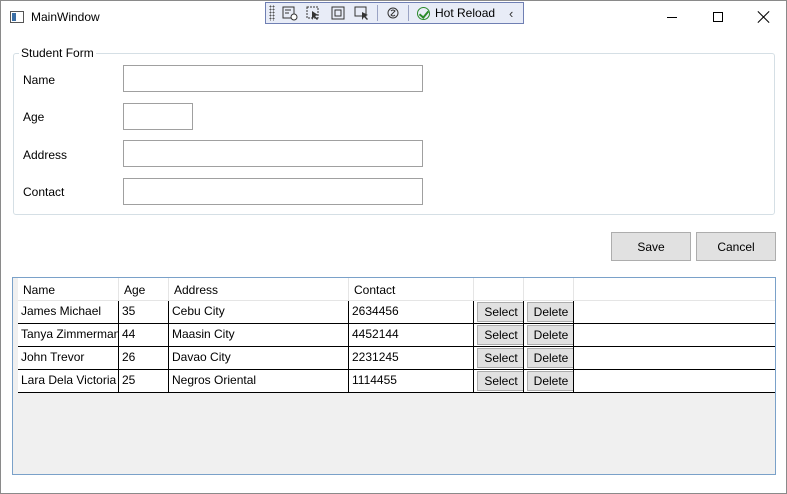 This screenshot has height=494, width=787. What do you see at coordinates (144, 289) in the screenshot?
I see `column-header-age: Age` at bounding box center [144, 289].